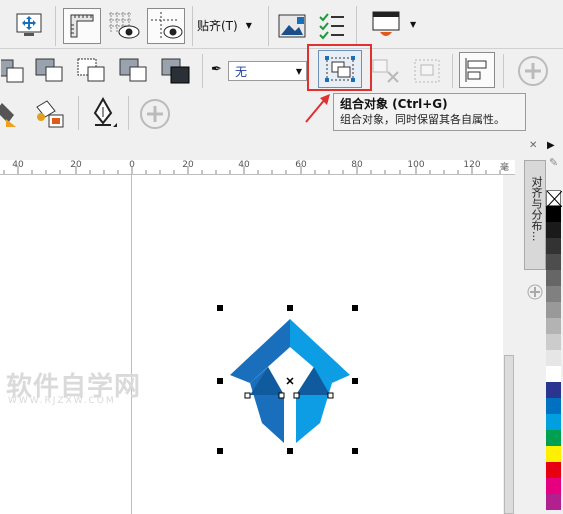 The height and width of the screenshot is (514, 563). I want to click on ungroup-all-icon, so click(427, 71).